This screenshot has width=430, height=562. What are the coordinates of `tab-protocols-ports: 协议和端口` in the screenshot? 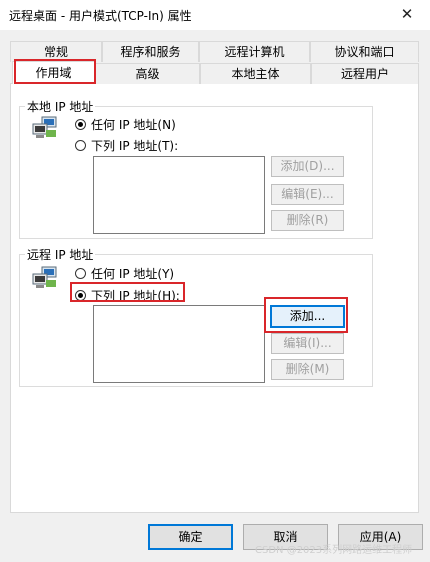 It's located at (364, 51).